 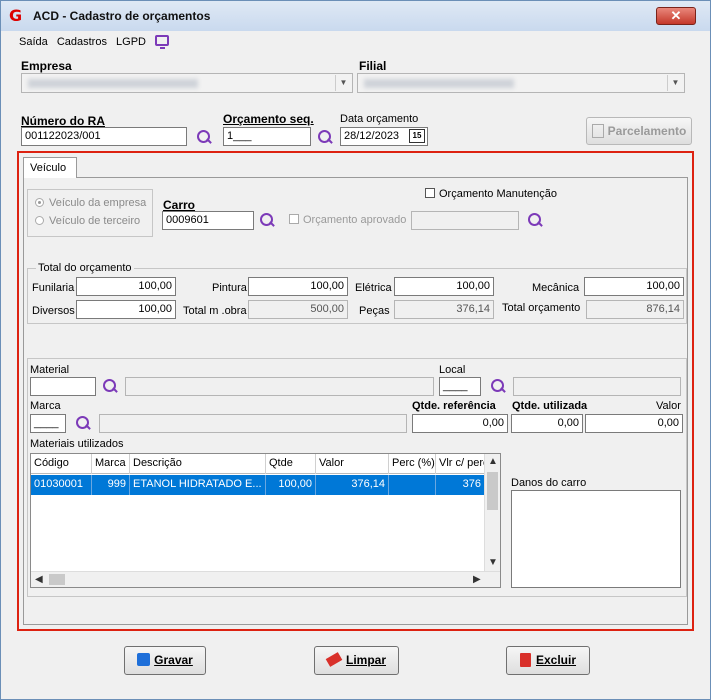 What do you see at coordinates (57, 579) in the screenshot?
I see `hscroll-thumb` at bounding box center [57, 579].